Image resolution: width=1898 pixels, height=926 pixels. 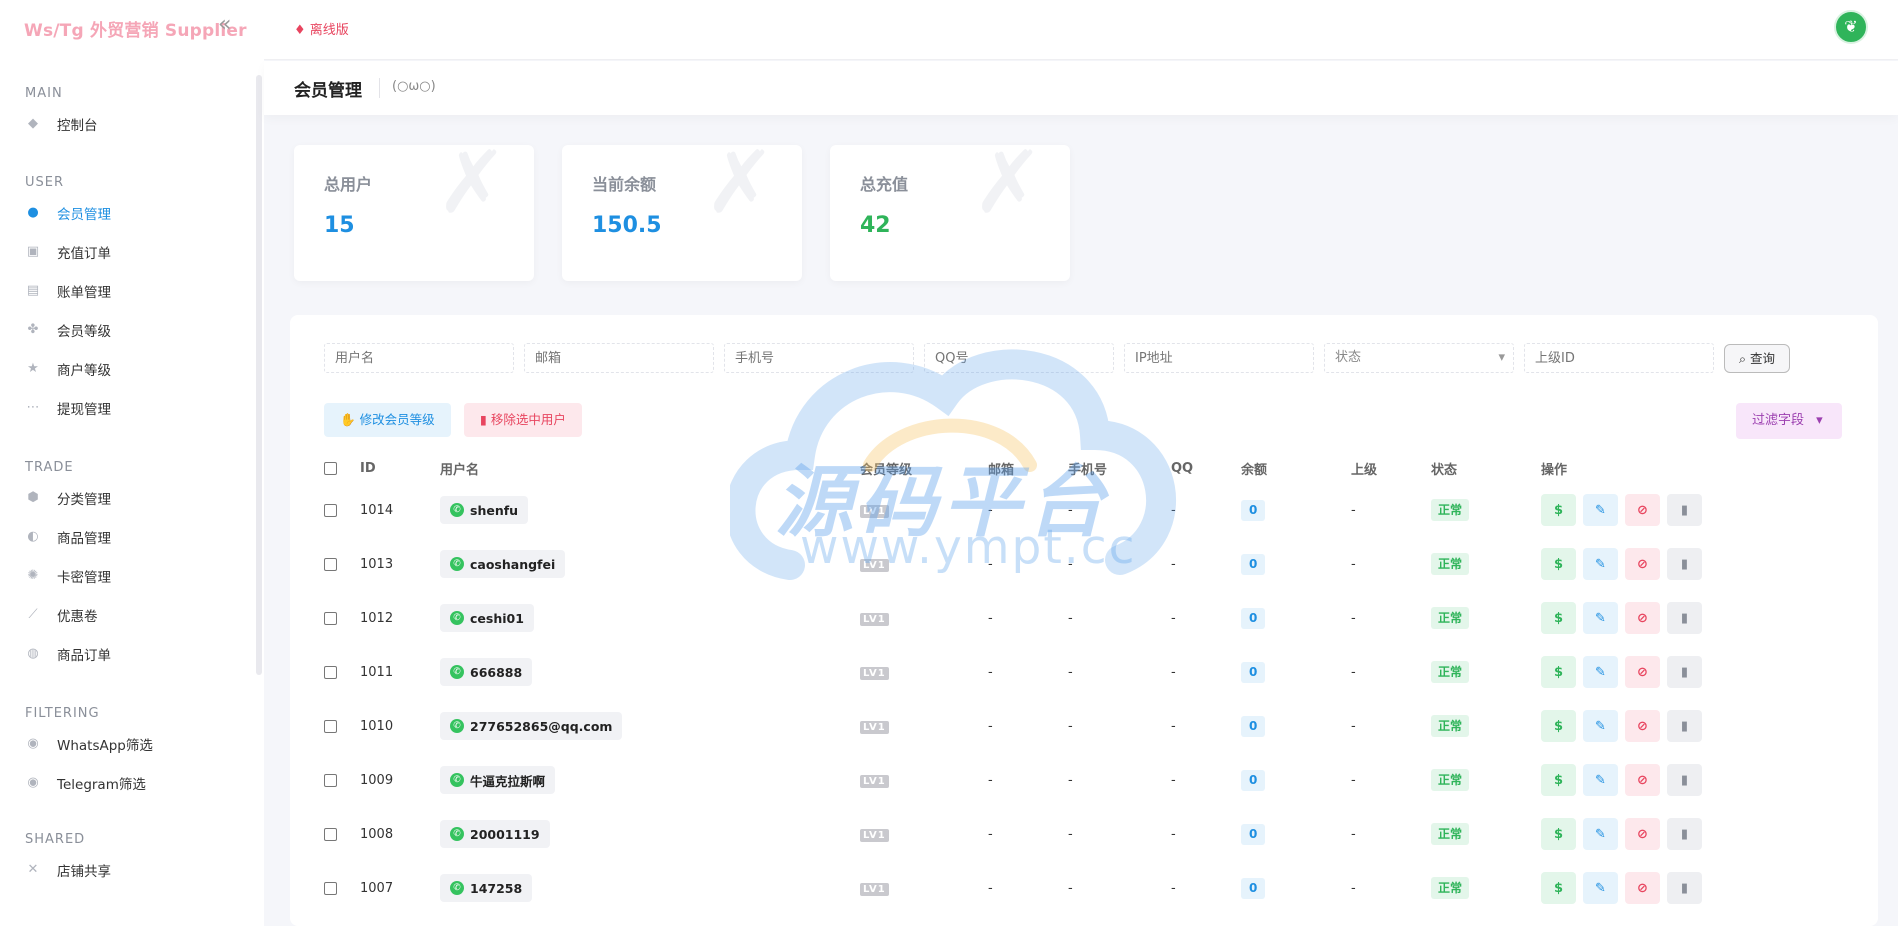 What do you see at coordinates (128, 251) in the screenshot?
I see `sidebar-item-recharge-orders: ▣ 充值订单` at bounding box center [128, 251].